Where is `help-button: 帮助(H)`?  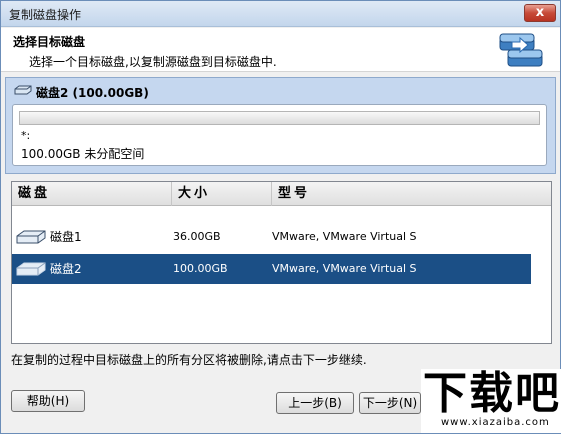
help-button: 帮助(H) is located at coordinates (48, 401).